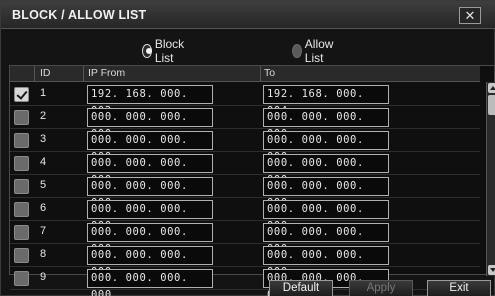 Image resolution: width=495 pixels, height=296 pixels. I want to click on table-row: 1 192. 168. 000. 002 192. 168. 000. 004, so click(245, 100).